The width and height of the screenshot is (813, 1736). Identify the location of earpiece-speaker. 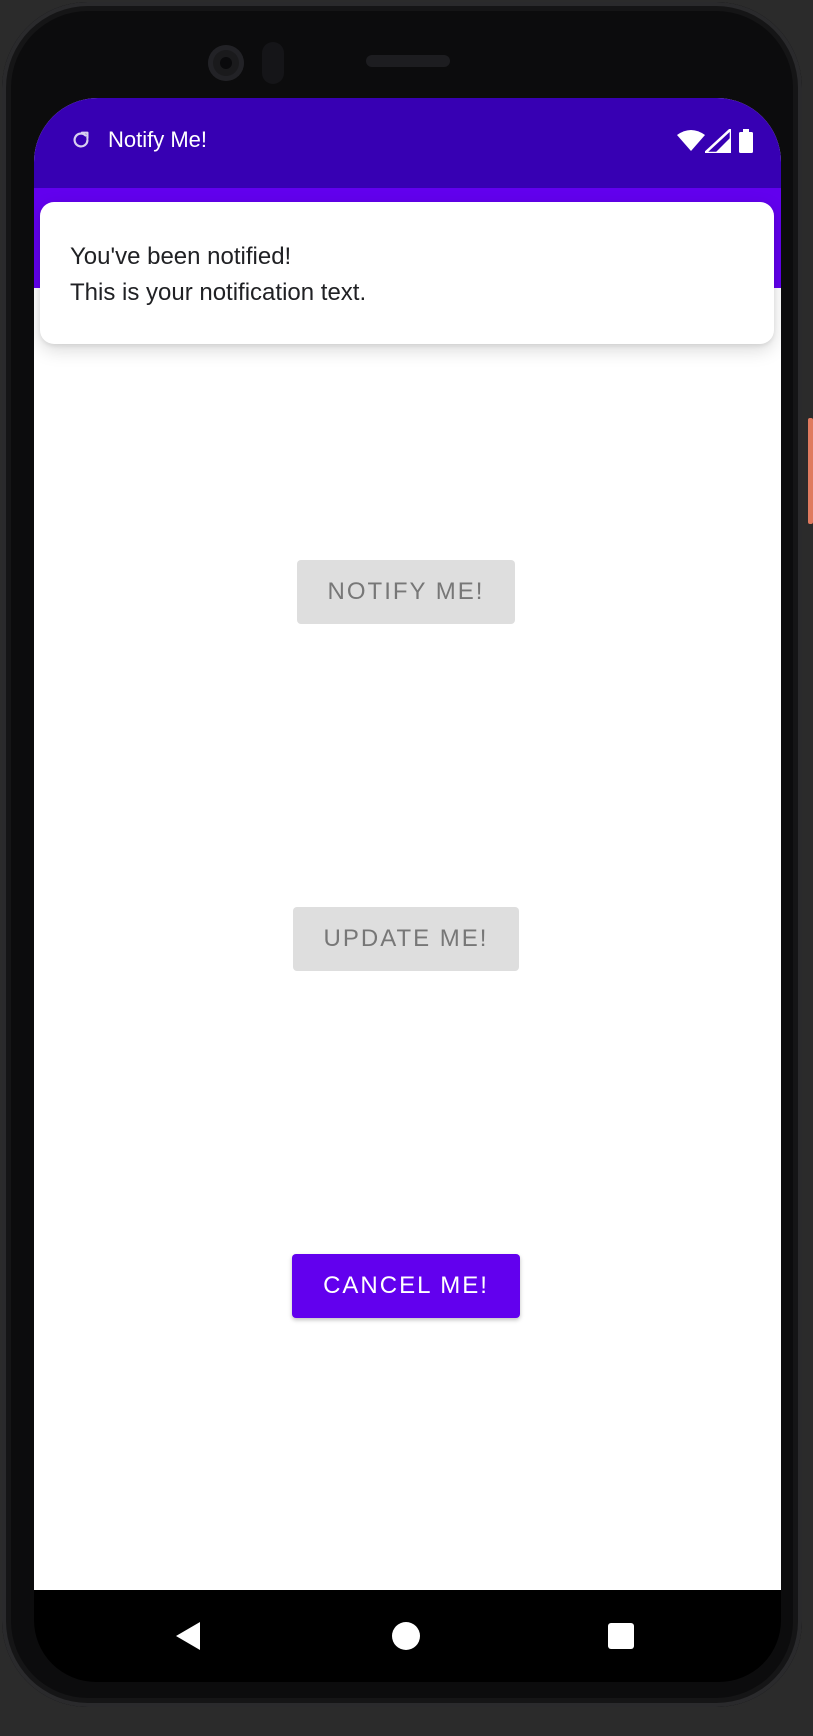
(408, 61).